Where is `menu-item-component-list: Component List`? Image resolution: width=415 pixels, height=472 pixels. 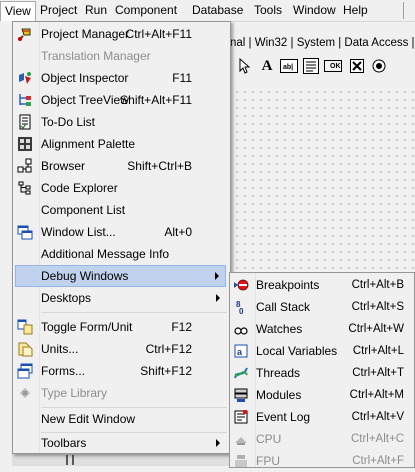
menu-item-component-list: Component List is located at coordinates (120, 210).